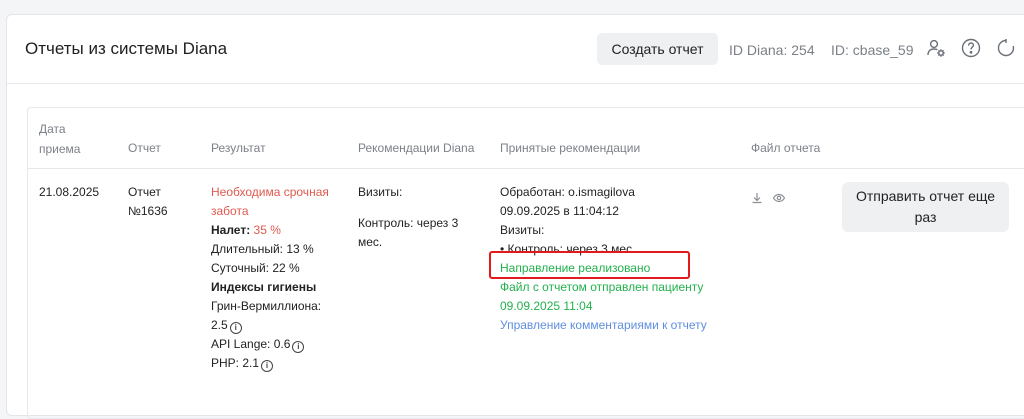 The width and height of the screenshot is (1024, 419). Describe the element at coordinates (264, 287) in the screenshot. I see `hygiene-title: Индексы гигиены` at that location.